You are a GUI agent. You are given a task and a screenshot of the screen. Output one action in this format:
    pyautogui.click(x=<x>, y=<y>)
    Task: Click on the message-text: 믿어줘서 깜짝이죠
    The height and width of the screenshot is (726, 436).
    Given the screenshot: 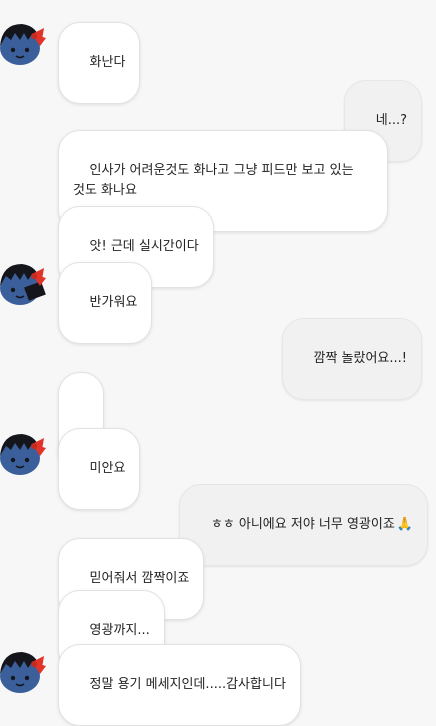 What is the action you would take?
    pyautogui.click(x=139, y=578)
    